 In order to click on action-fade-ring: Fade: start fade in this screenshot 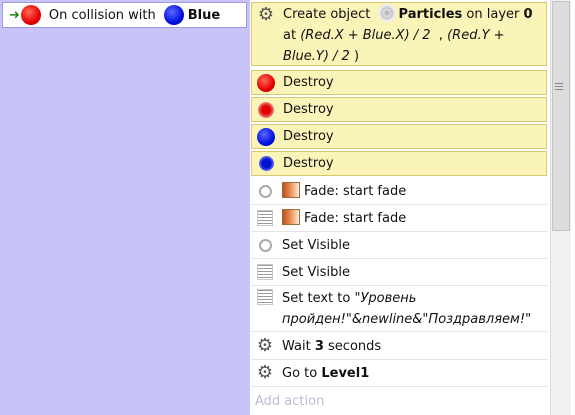, I will do `click(399, 191)`.